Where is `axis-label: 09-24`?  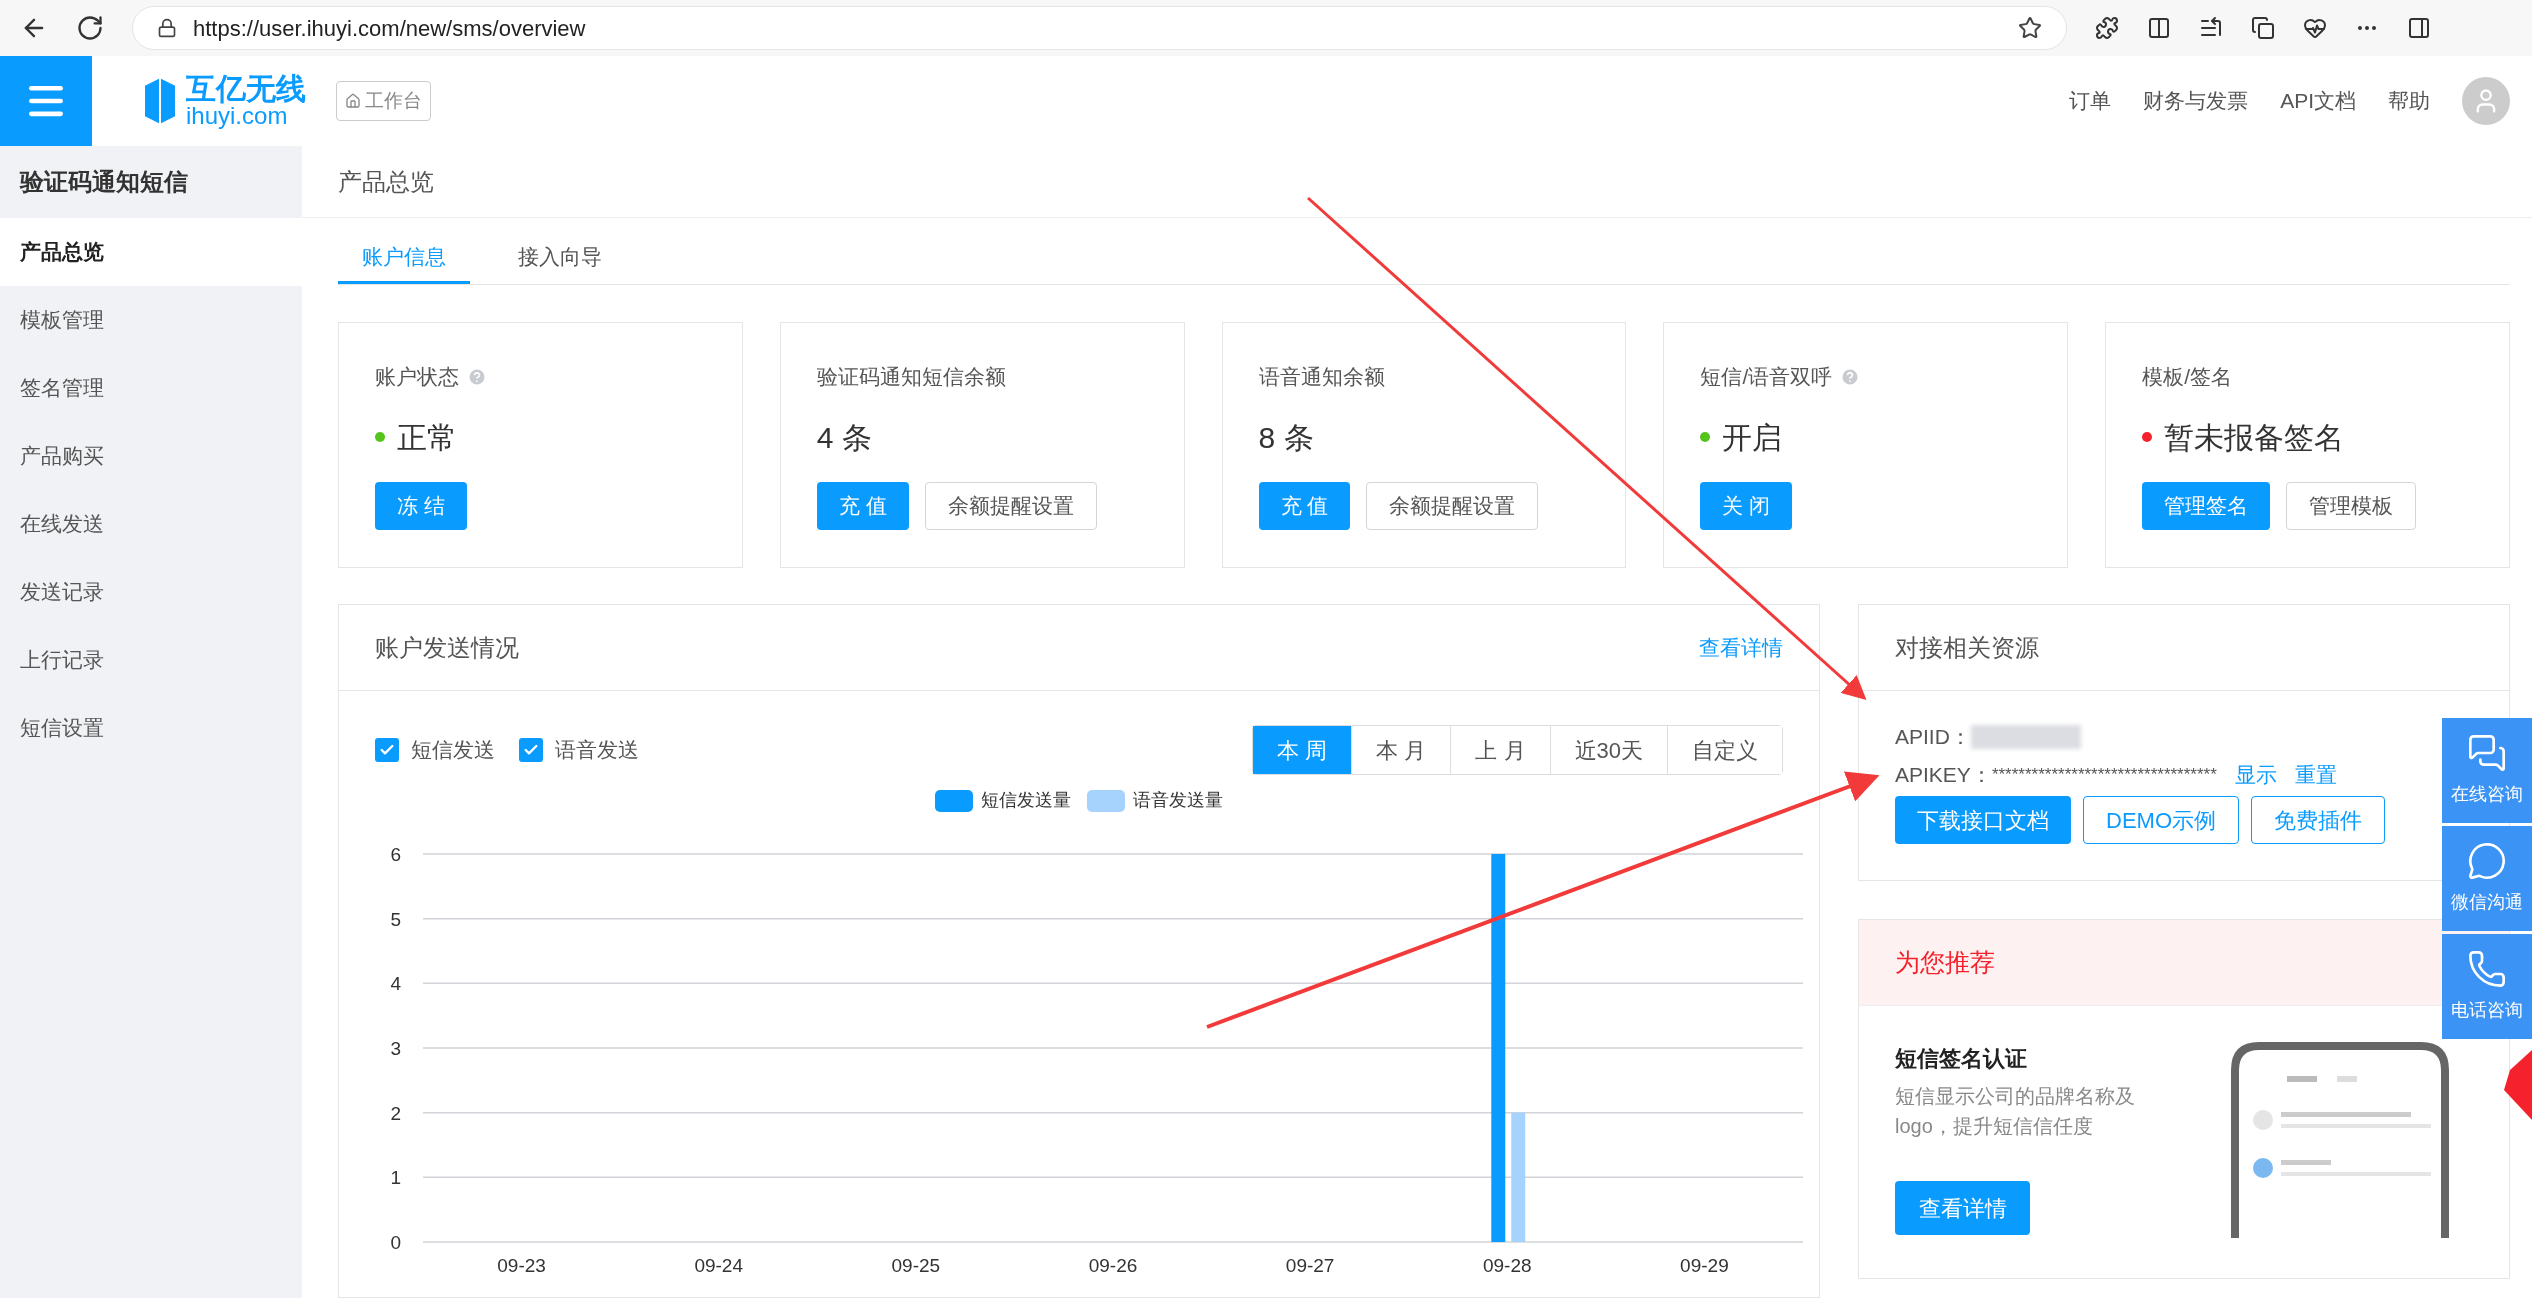
axis-label: 09-24 is located at coordinates (718, 1265).